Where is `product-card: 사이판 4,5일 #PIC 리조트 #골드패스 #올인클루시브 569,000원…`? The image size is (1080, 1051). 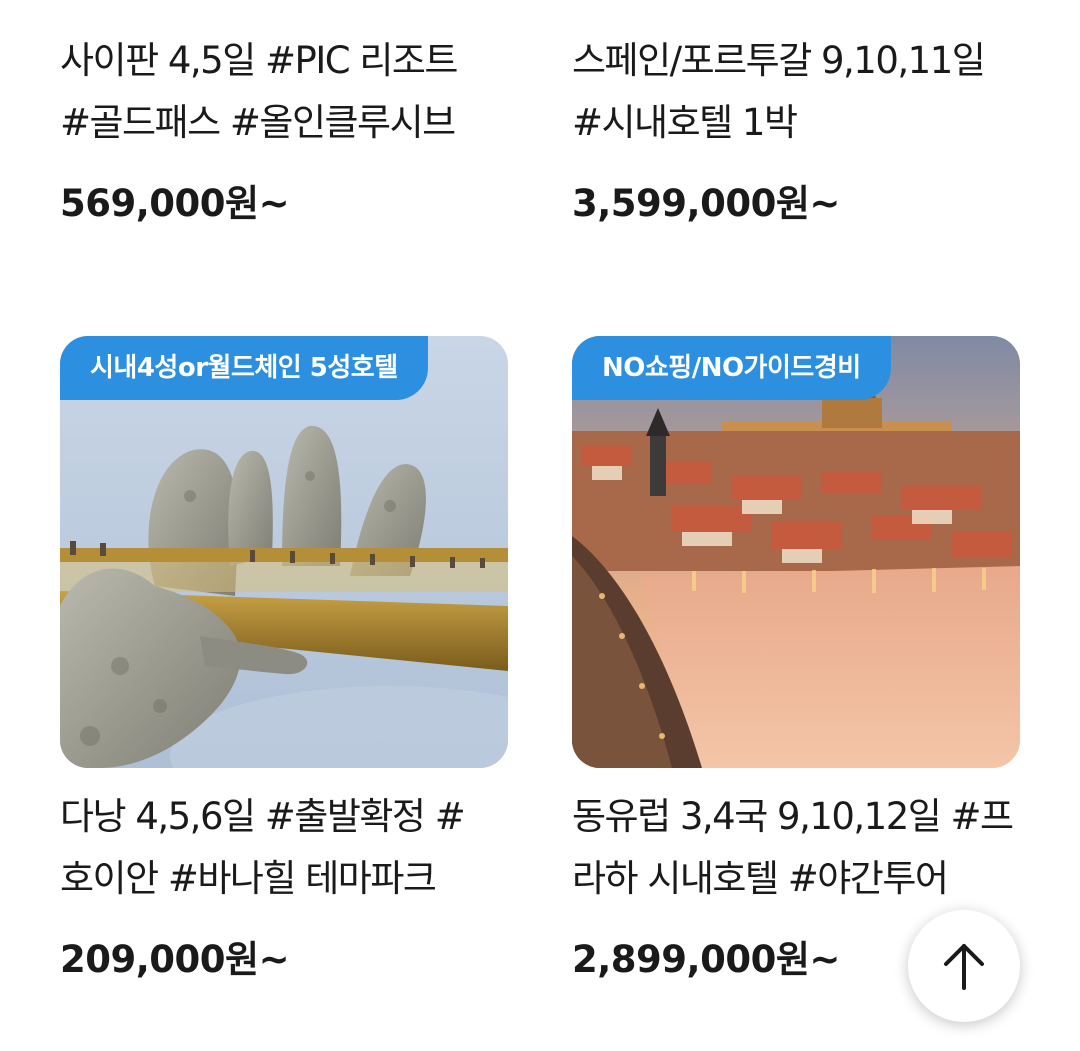 product-card: 사이판 4,5일 #PIC 리조트 #골드패스 #올인클루시브 569,000원… is located at coordinates (284, 128).